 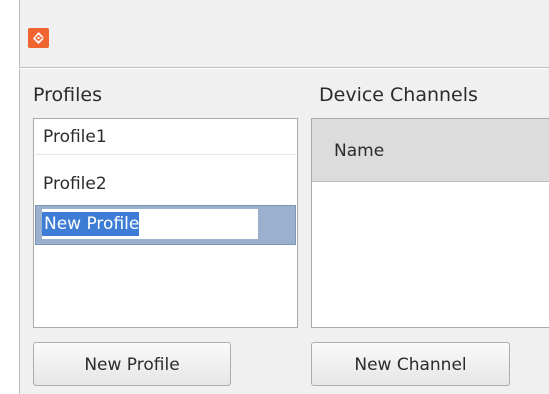 What do you see at coordinates (359, 151) in the screenshot?
I see `column-header-label: Name` at bounding box center [359, 151].